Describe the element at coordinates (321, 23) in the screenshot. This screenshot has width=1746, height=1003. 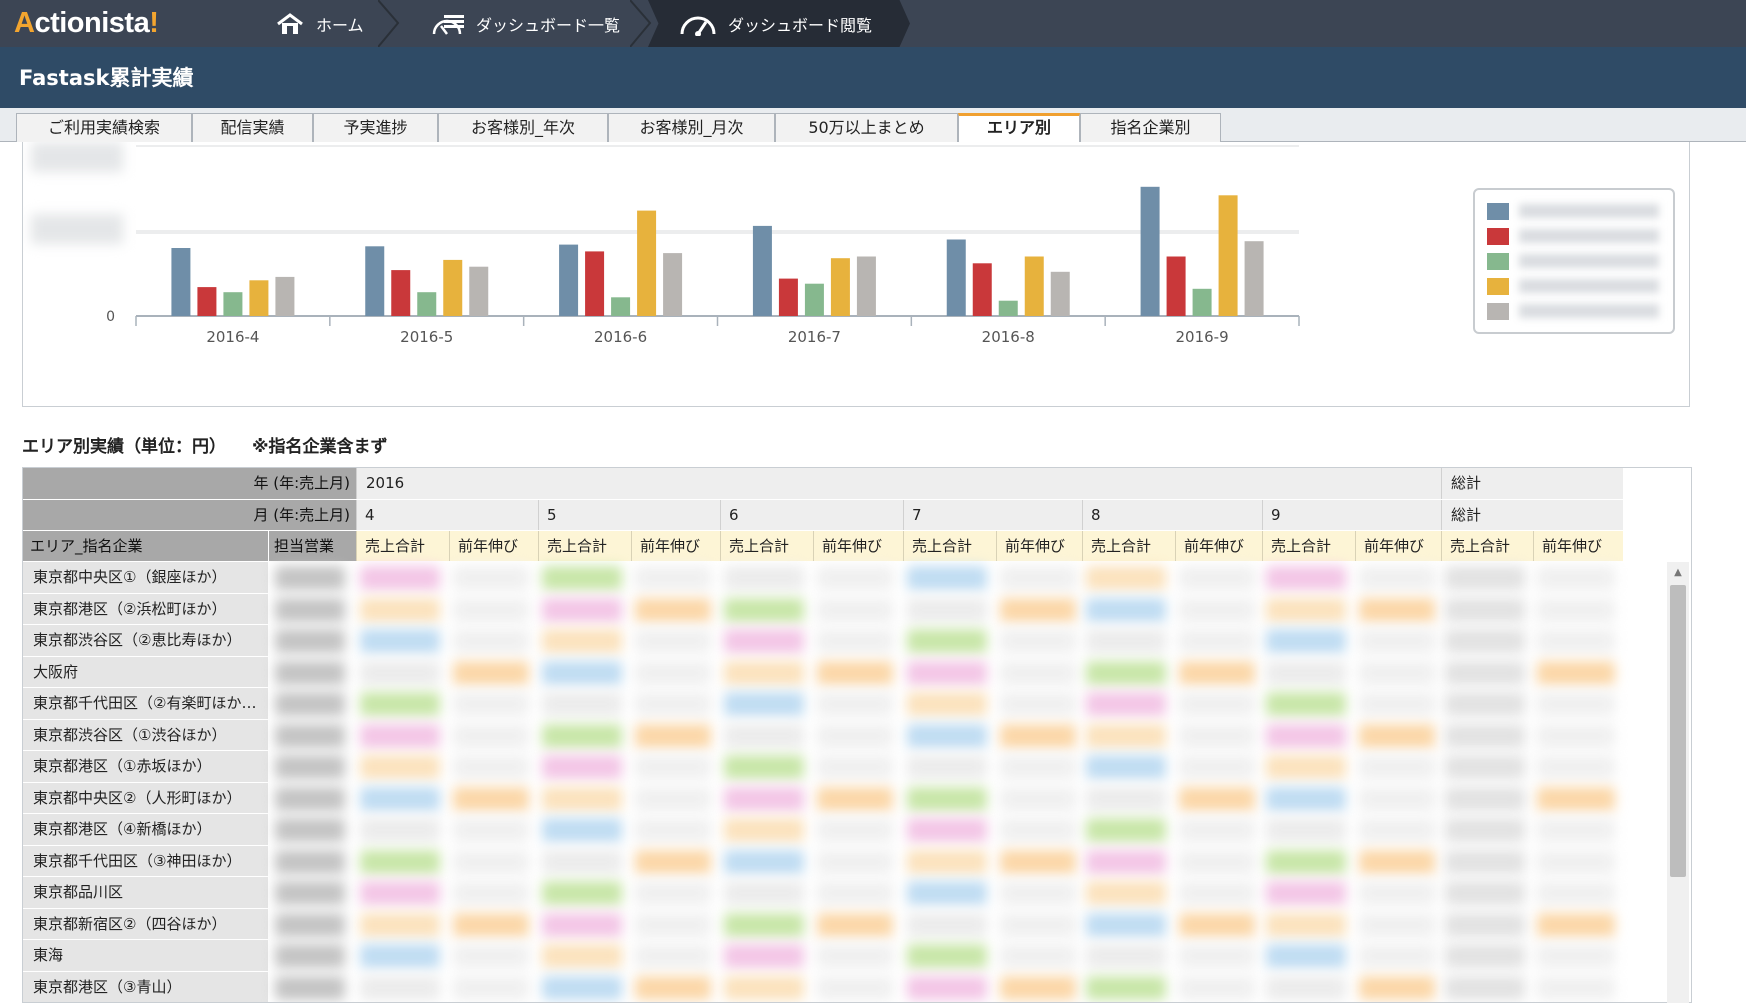
I see `breadcrumb-home: ホーム` at that location.